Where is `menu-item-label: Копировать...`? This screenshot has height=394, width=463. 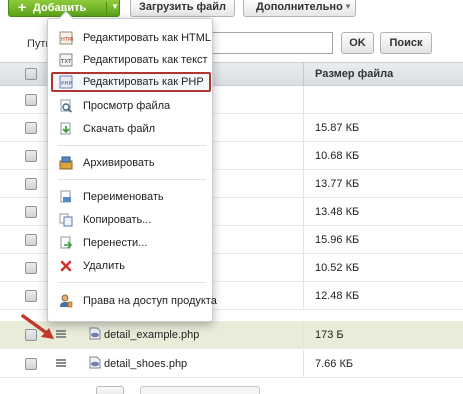
menu-item-label: Копировать... is located at coordinates (117, 220).